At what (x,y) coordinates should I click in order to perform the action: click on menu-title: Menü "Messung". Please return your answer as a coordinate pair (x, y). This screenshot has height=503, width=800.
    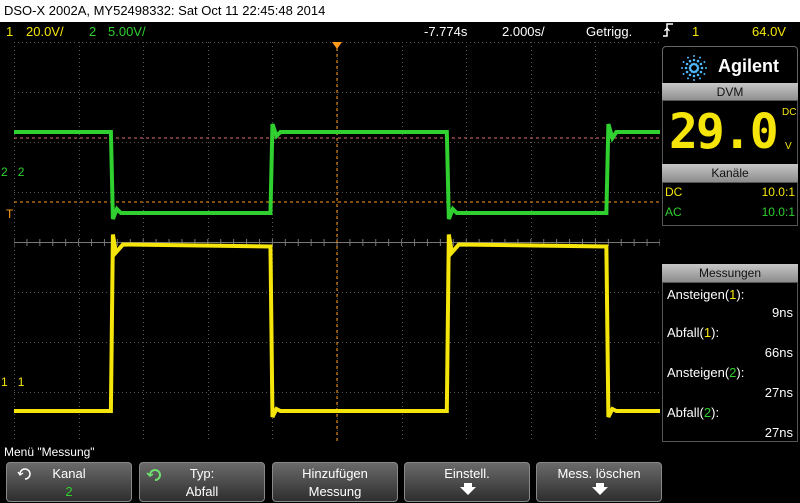
    Looking at the image, I should click on (49, 452).